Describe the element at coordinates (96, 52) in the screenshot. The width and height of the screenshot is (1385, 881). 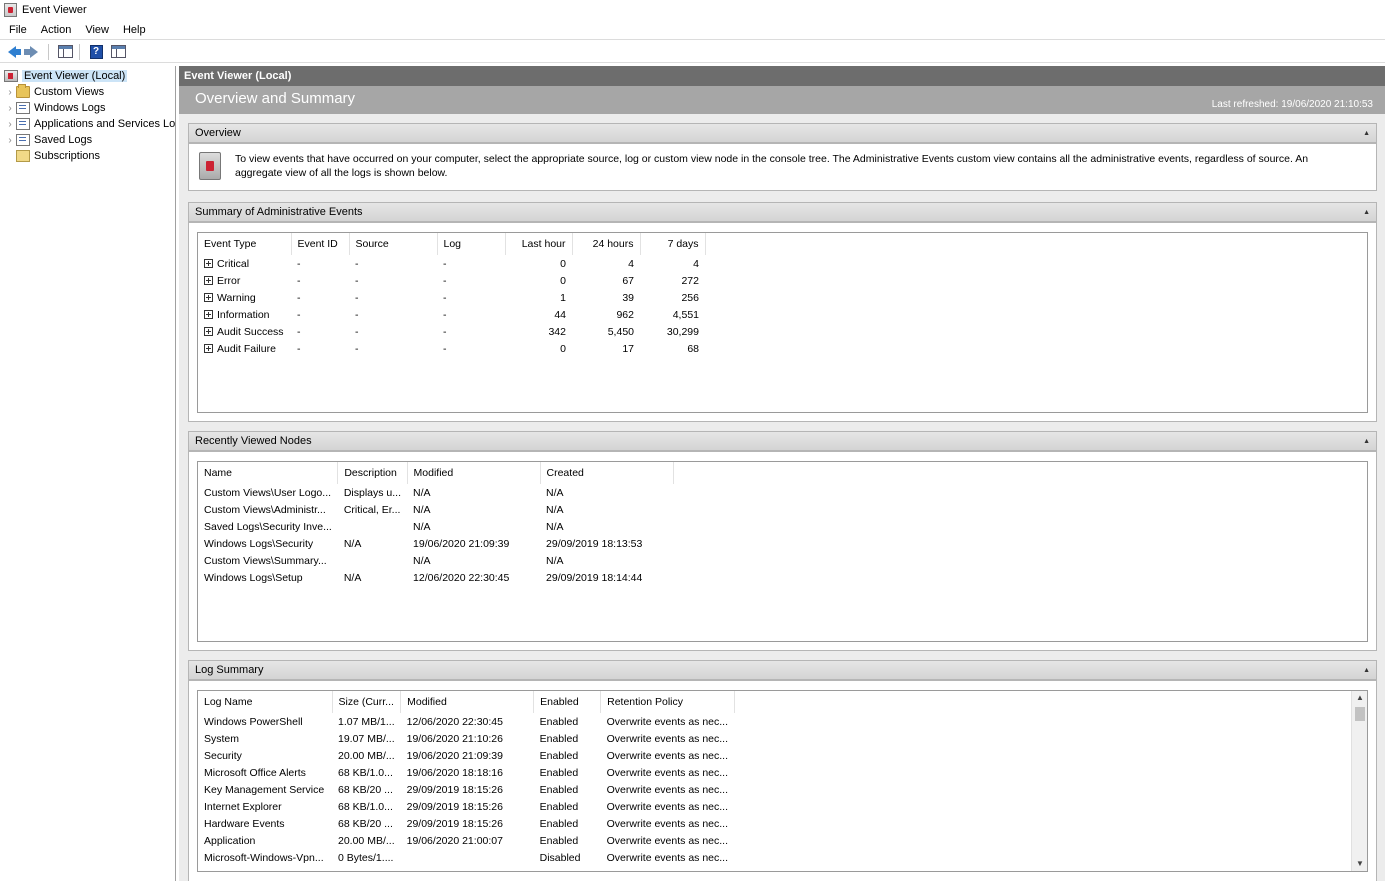
I see `help-button: ?` at that location.